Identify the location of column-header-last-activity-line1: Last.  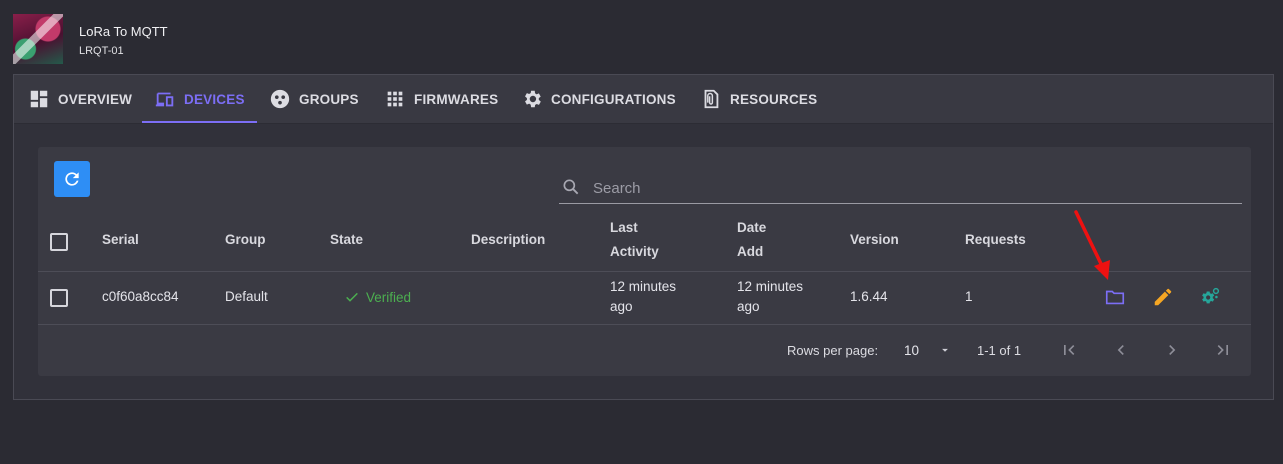
(624, 227).